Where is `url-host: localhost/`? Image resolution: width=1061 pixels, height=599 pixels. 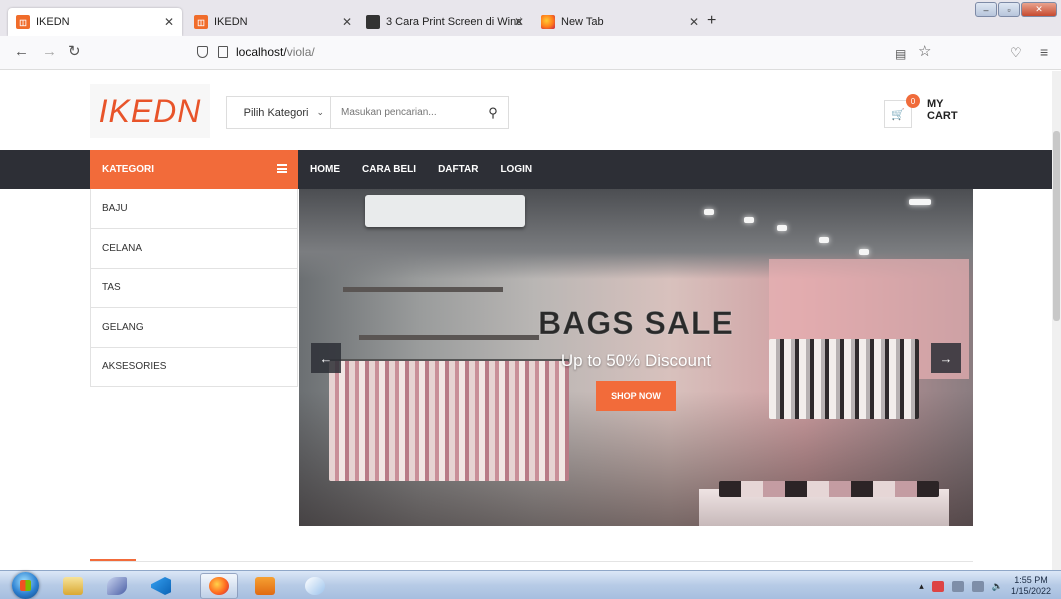 url-host: localhost/ is located at coordinates (261, 52).